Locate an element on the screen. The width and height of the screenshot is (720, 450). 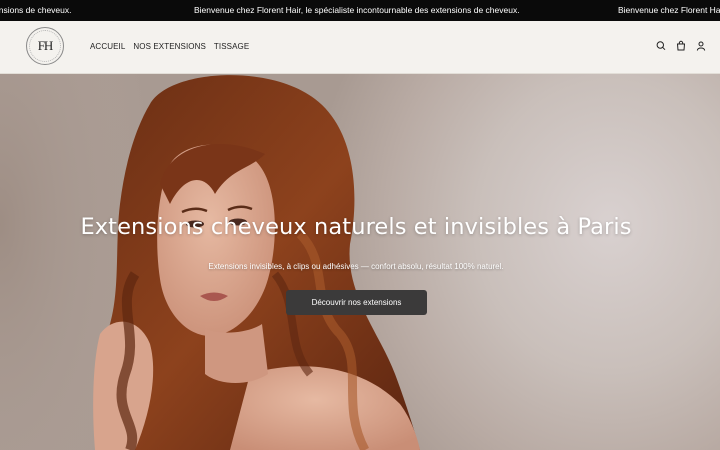
account-icon is located at coordinates (701, 46).